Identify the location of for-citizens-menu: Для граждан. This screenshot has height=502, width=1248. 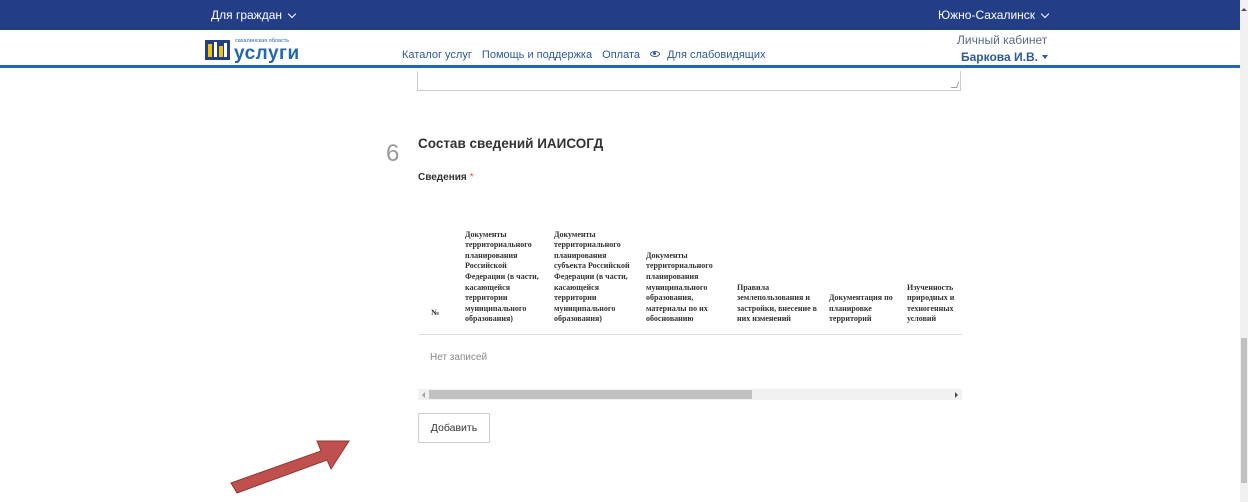
(254, 15).